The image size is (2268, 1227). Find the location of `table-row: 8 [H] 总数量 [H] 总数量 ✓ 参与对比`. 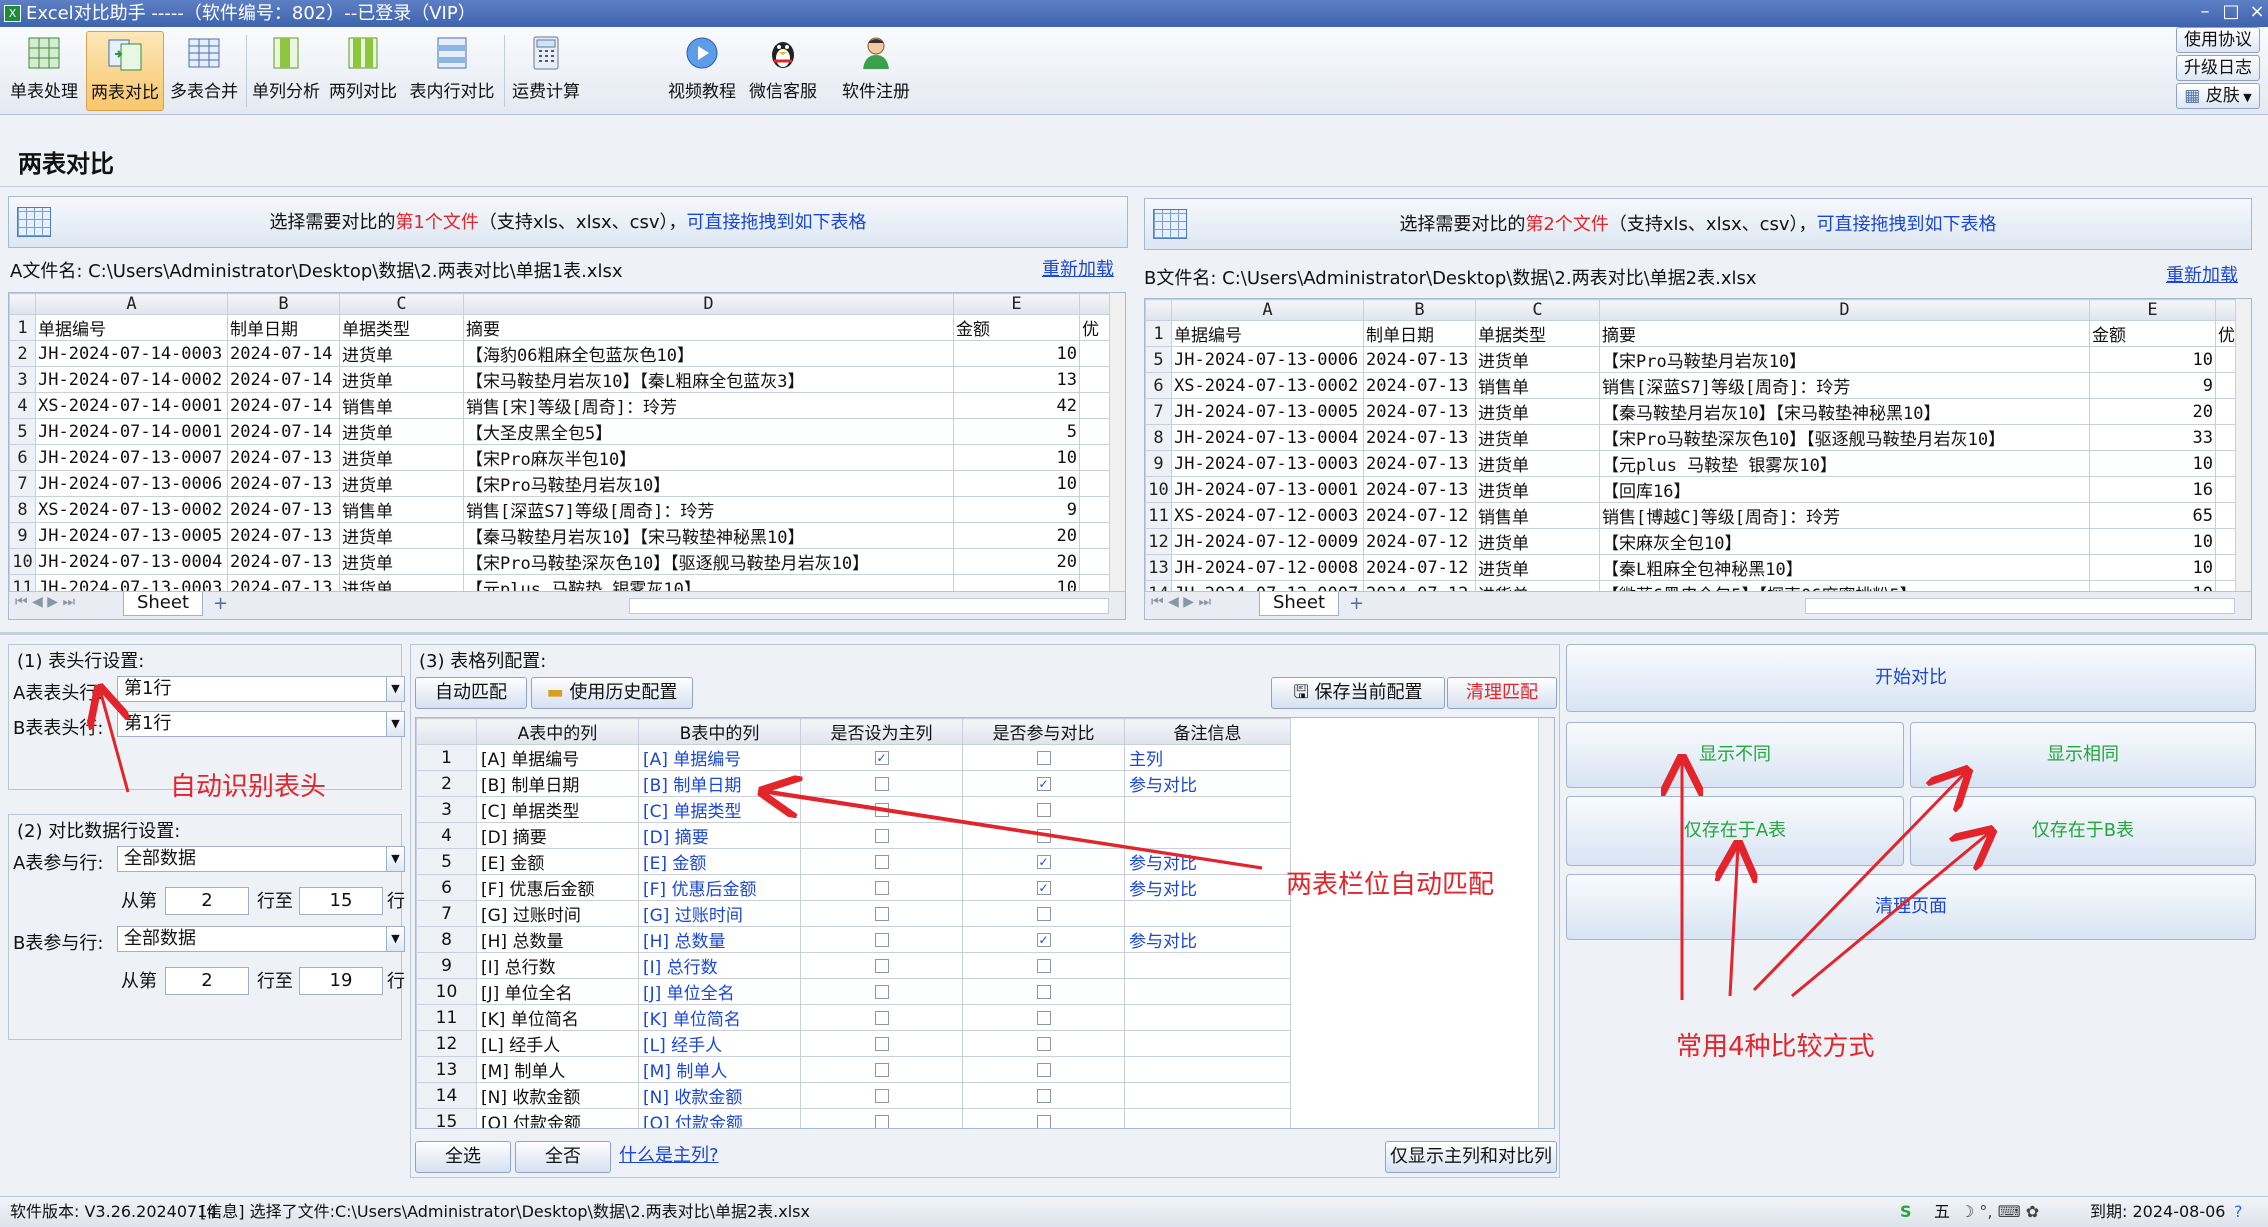

table-row: 8 [H] 总数量 [H] 总数量 ✓ 参与对比 is located at coordinates (853, 939).